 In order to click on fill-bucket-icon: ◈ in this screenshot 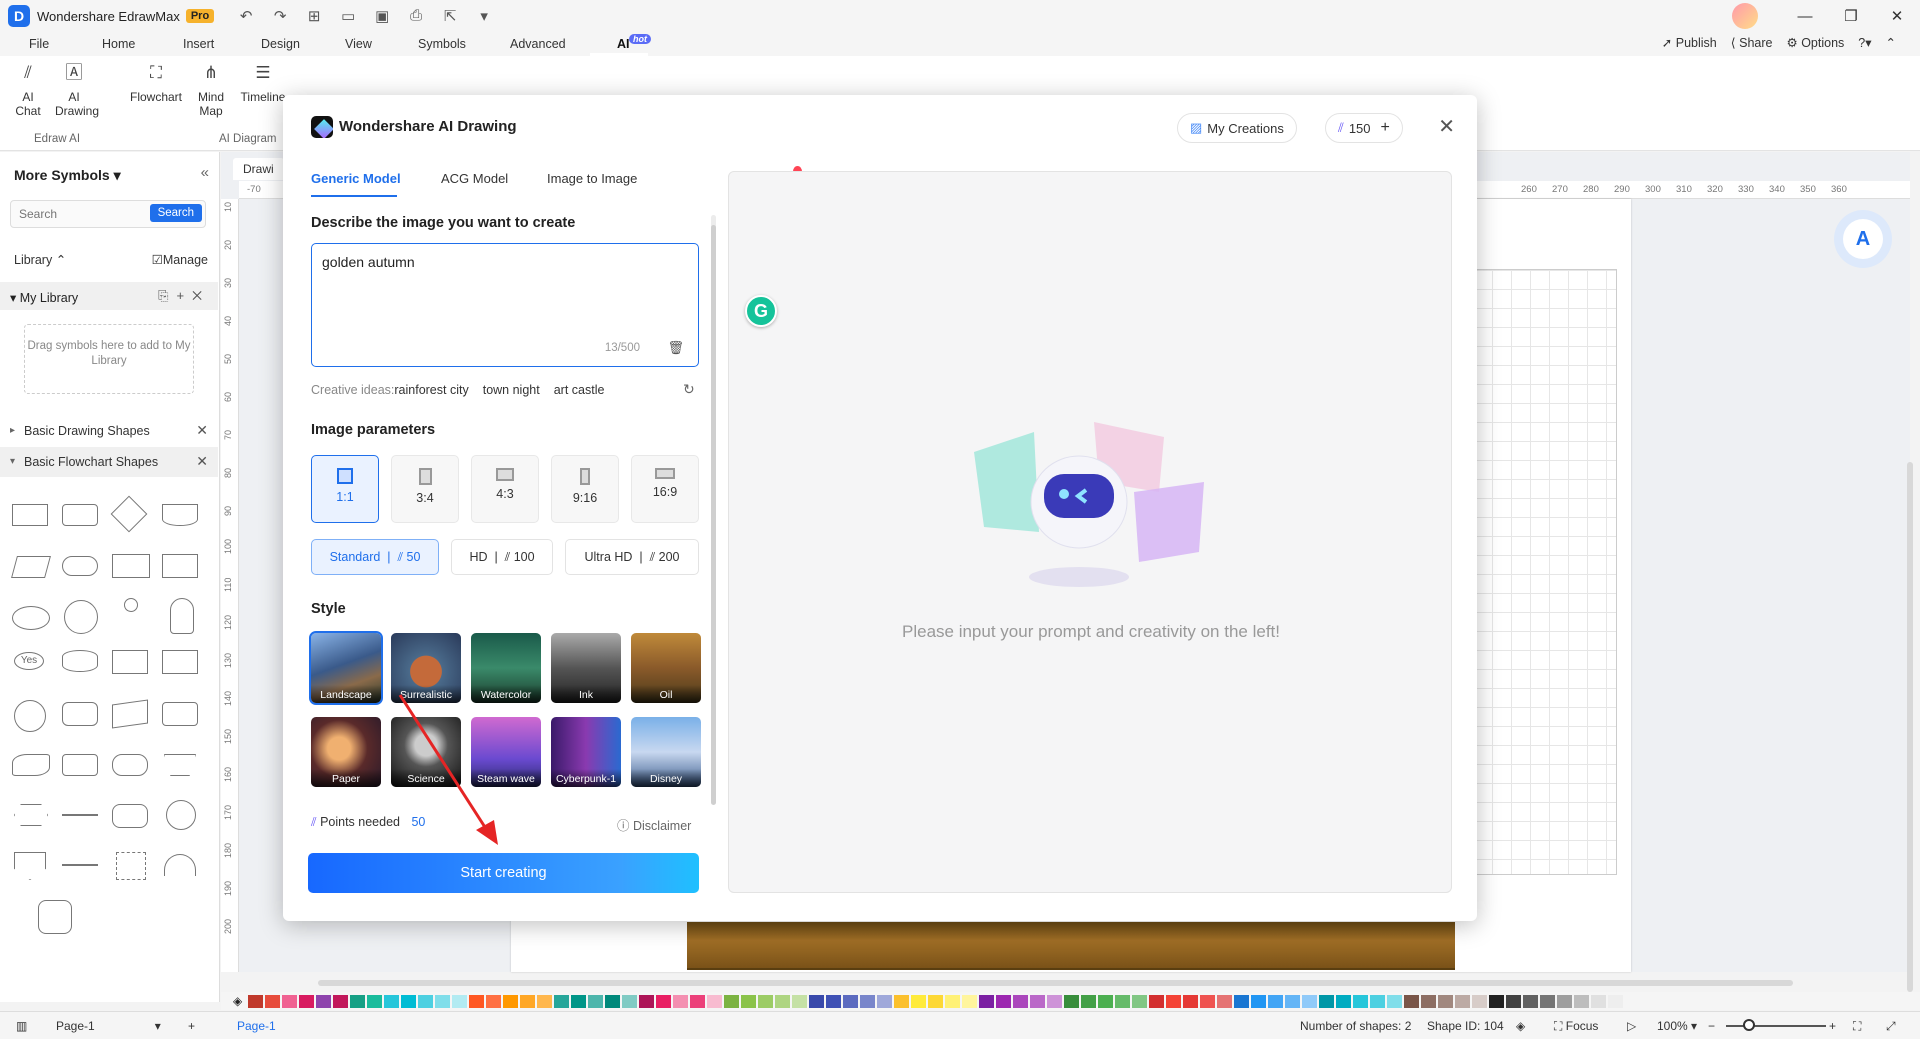, I will do `click(237, 1001)`.